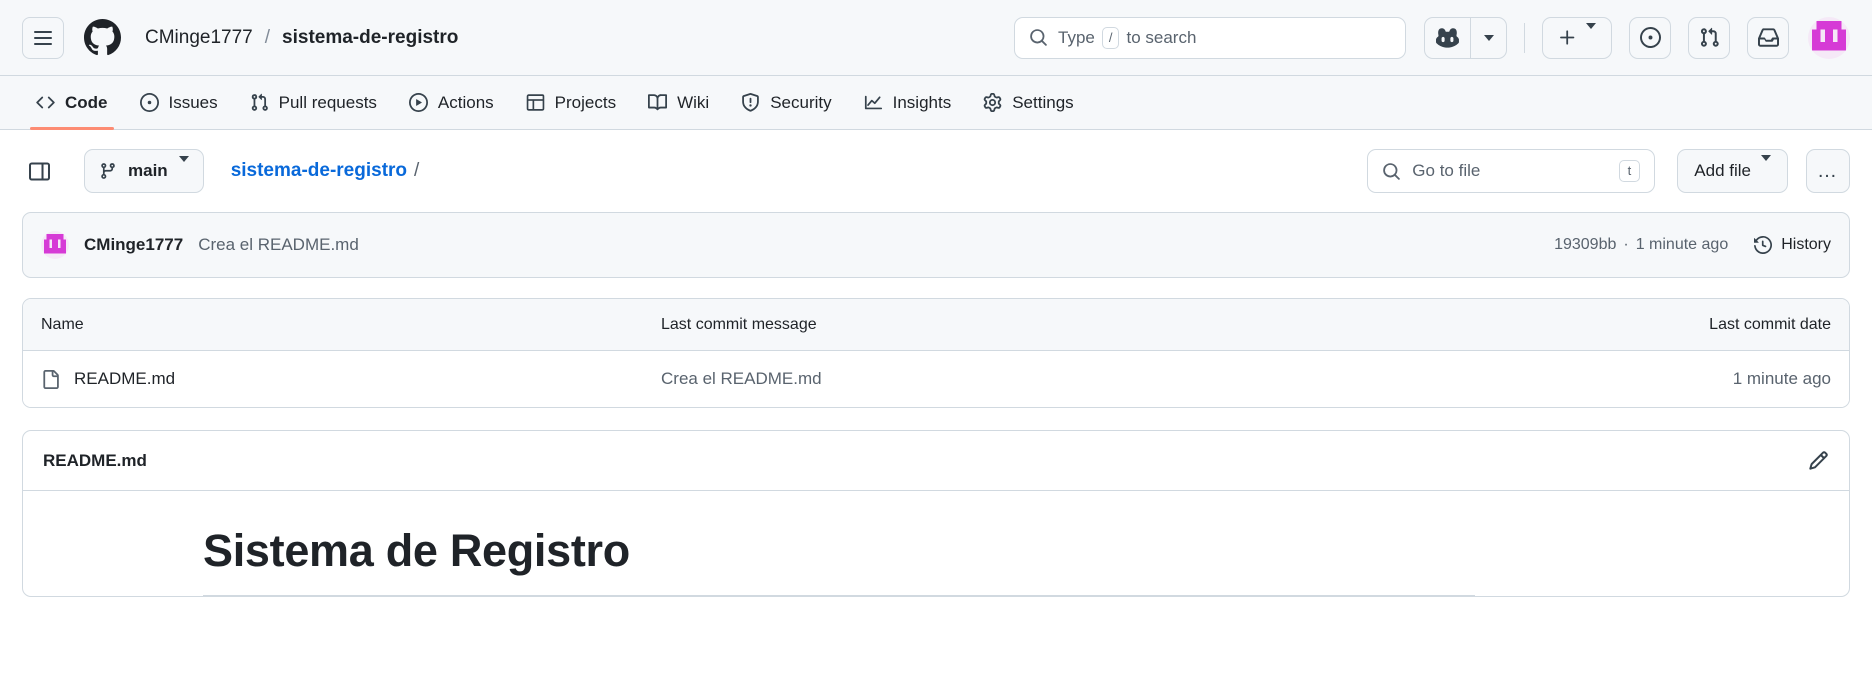 The image size is (1872, 700). Describe the element at coordinates (1829, 37) in the screenshot. I see `avatar` at that location.